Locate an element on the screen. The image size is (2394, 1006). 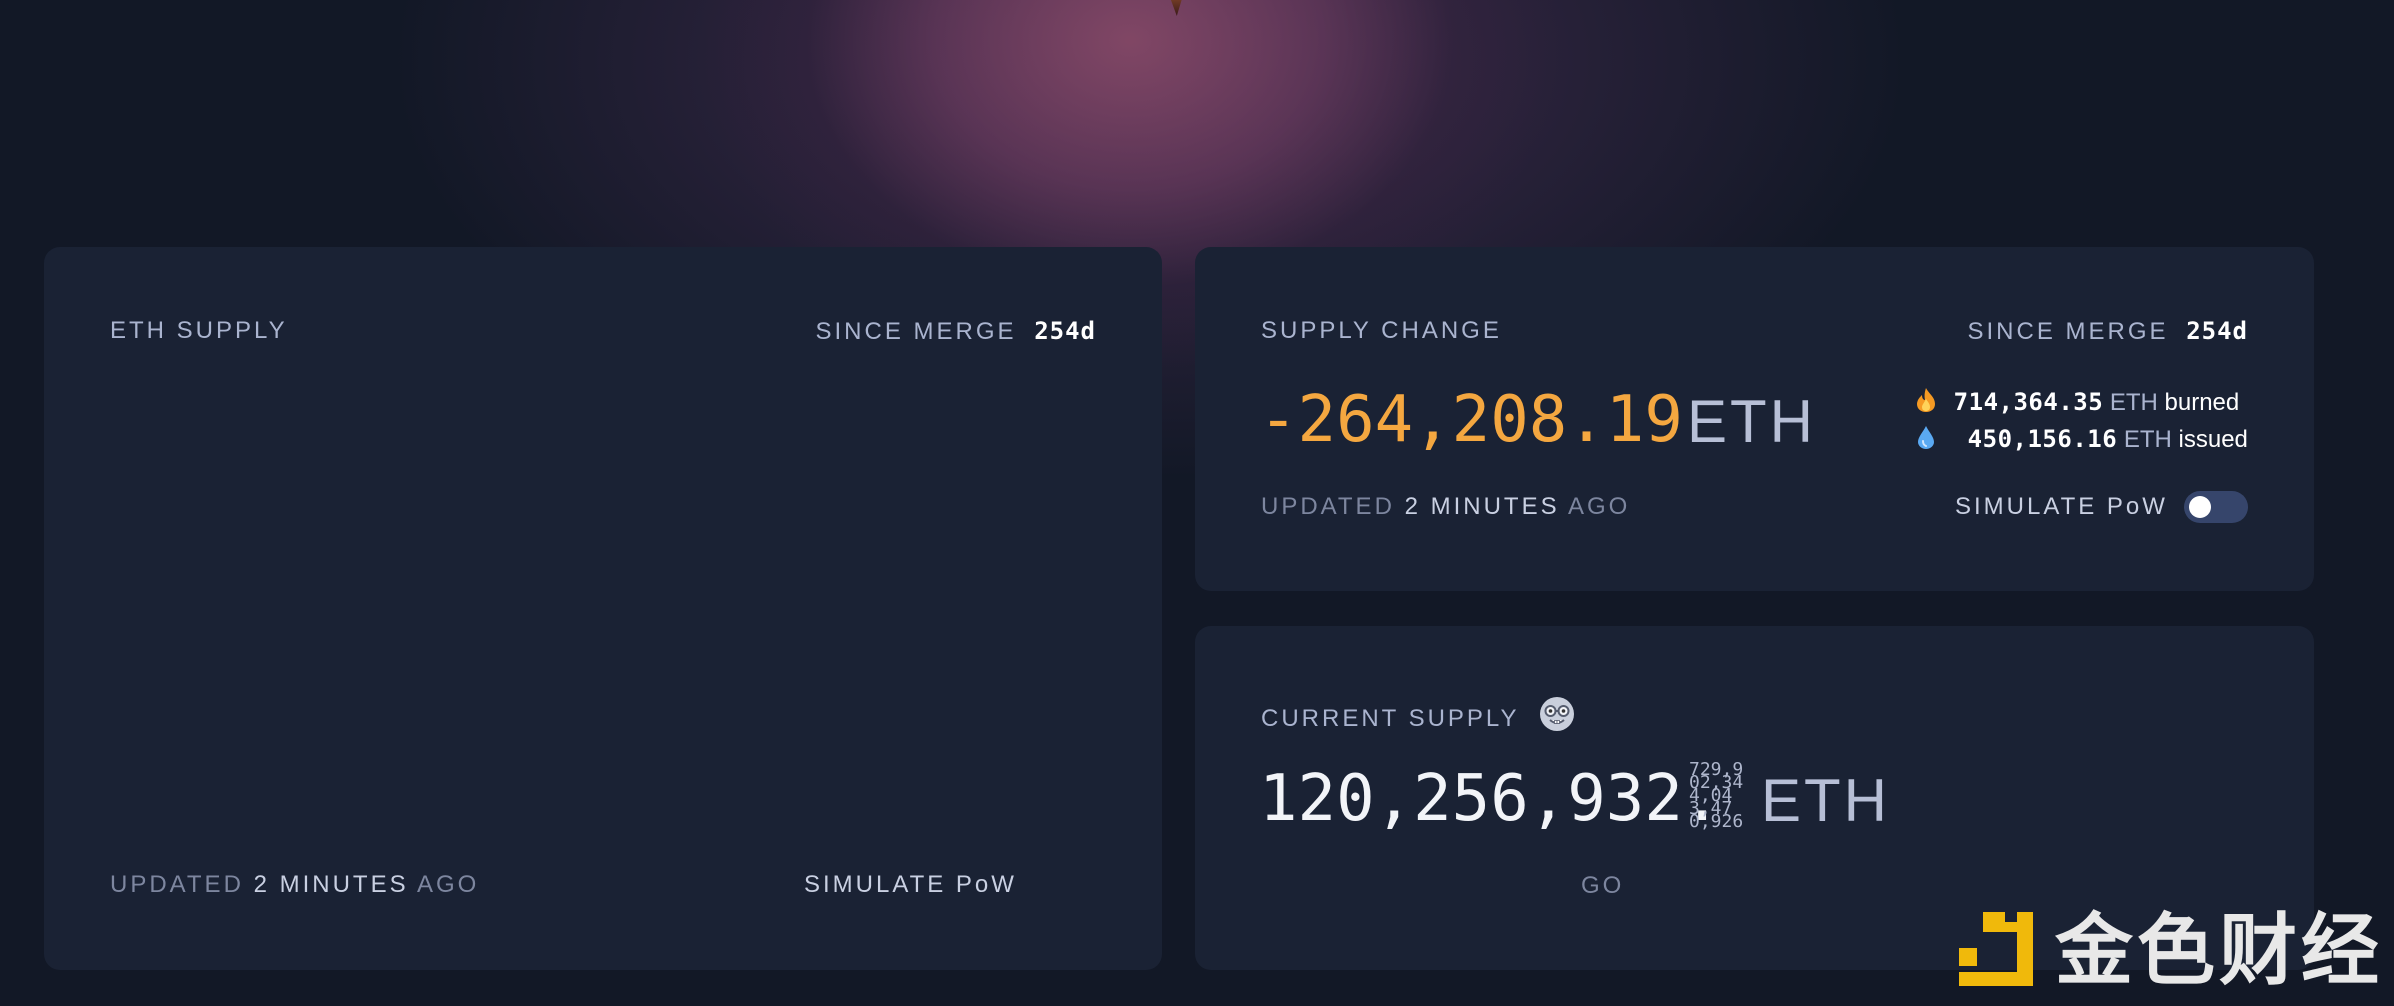
burned-row: 714,364.35 ETH burned is located at coordinates (2077, 403).